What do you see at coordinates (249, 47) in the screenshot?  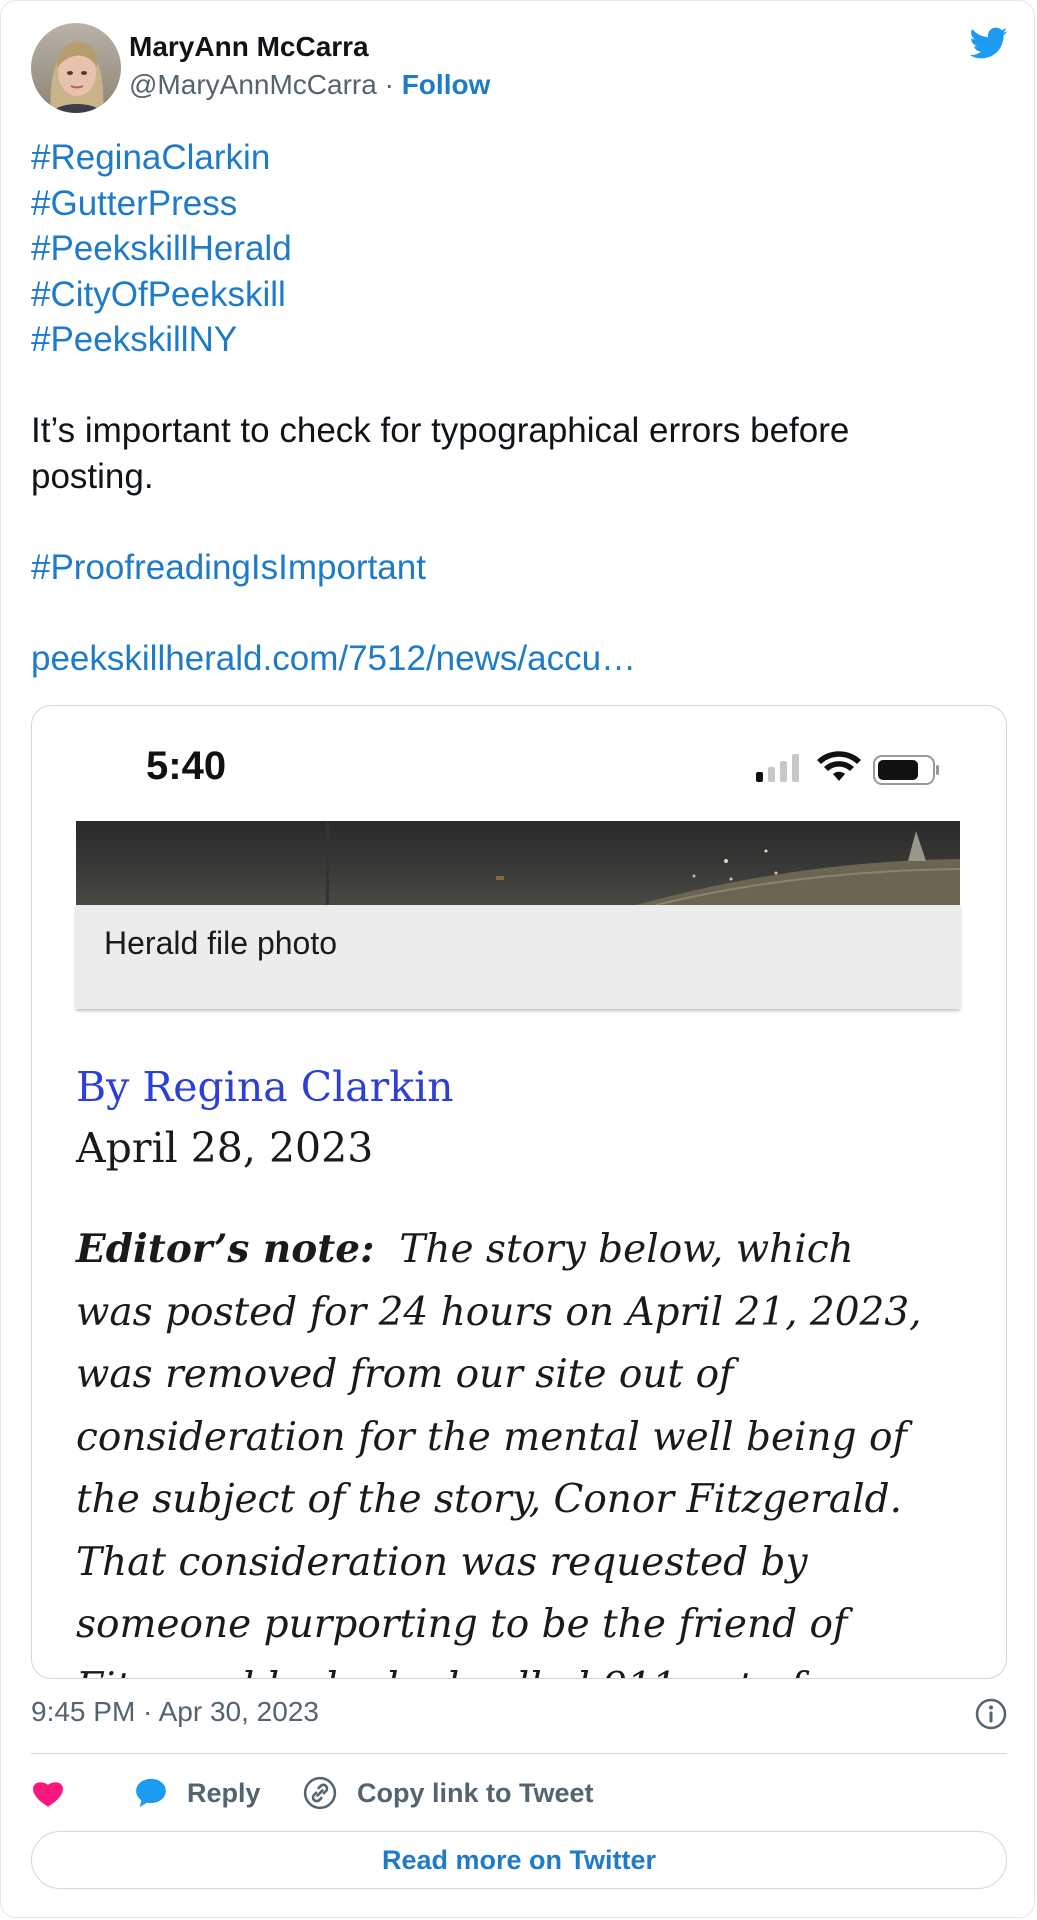 I see `author-name: MaryAnn McCarra` at bounding box center [249, 47].